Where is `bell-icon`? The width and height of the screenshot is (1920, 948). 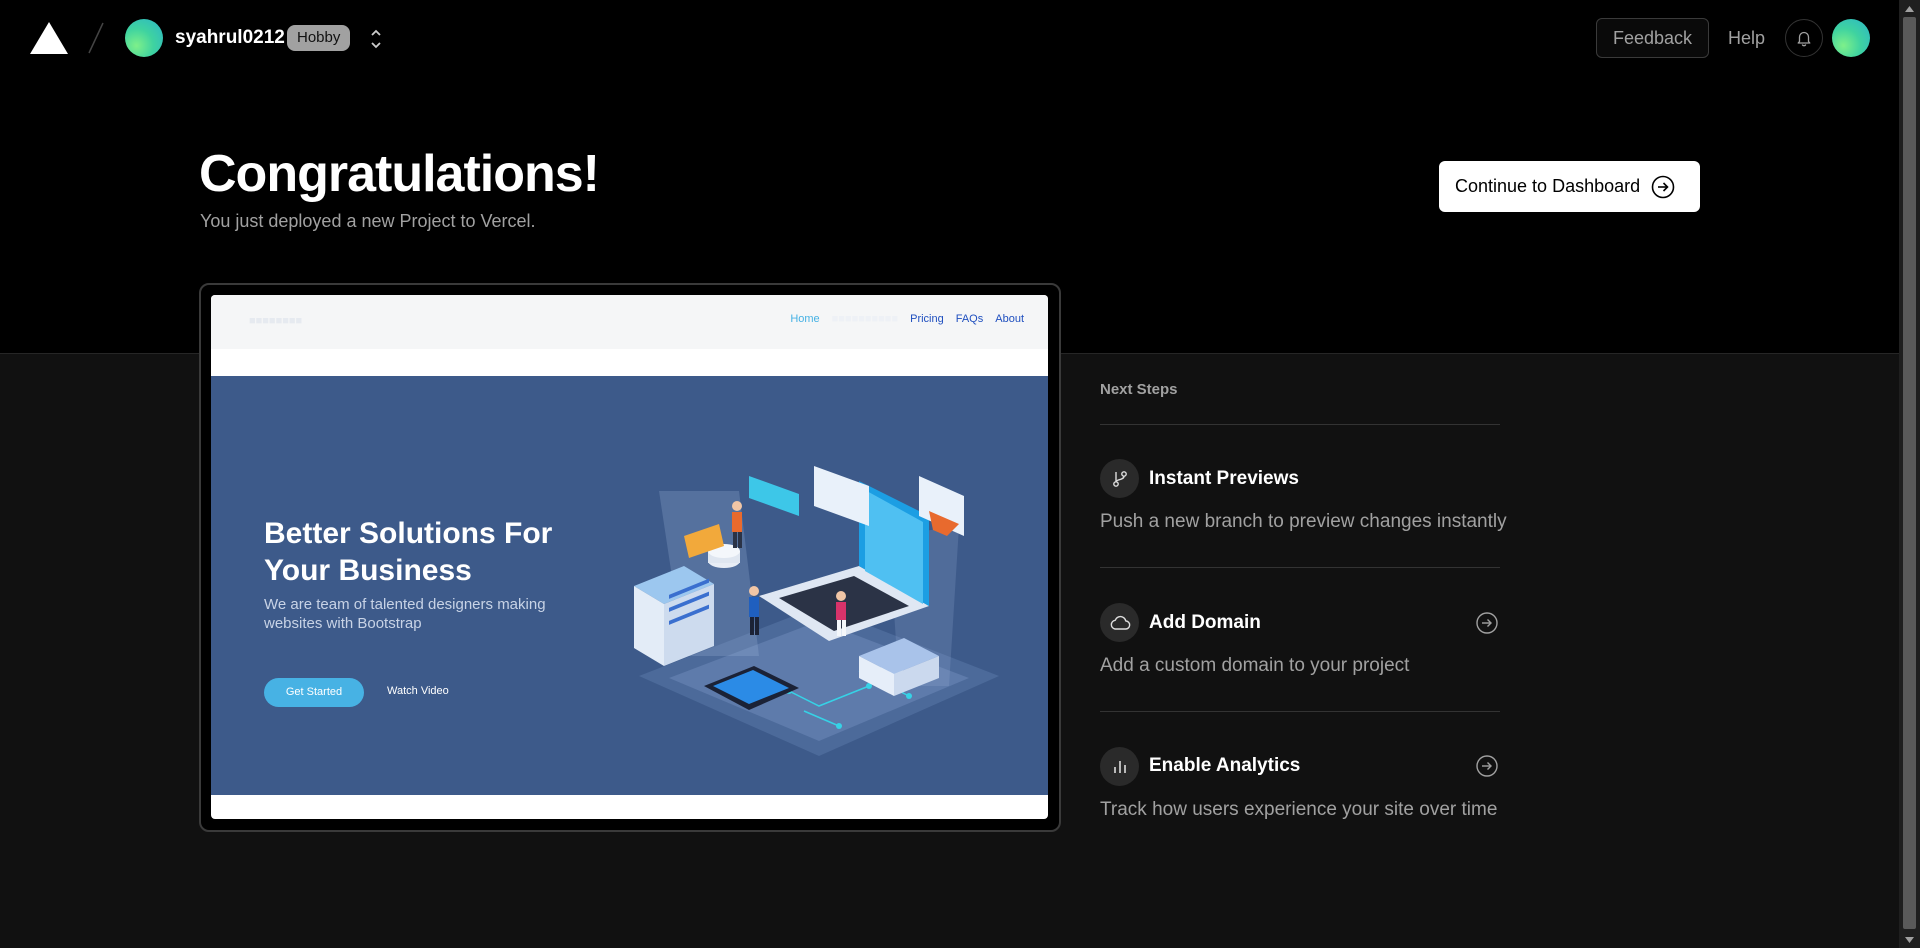
bell-icon is located at coordinates (1804, 39).